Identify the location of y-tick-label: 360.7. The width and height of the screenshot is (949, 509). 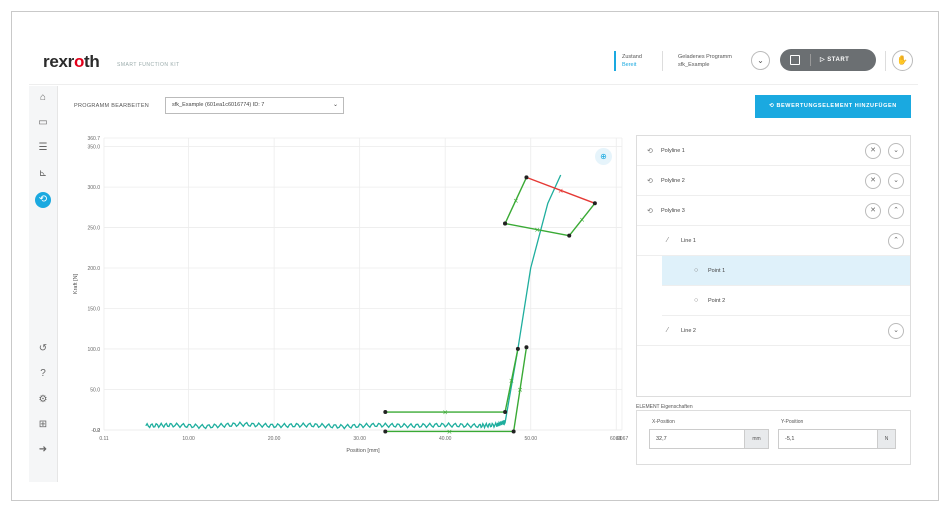
(93, 139).